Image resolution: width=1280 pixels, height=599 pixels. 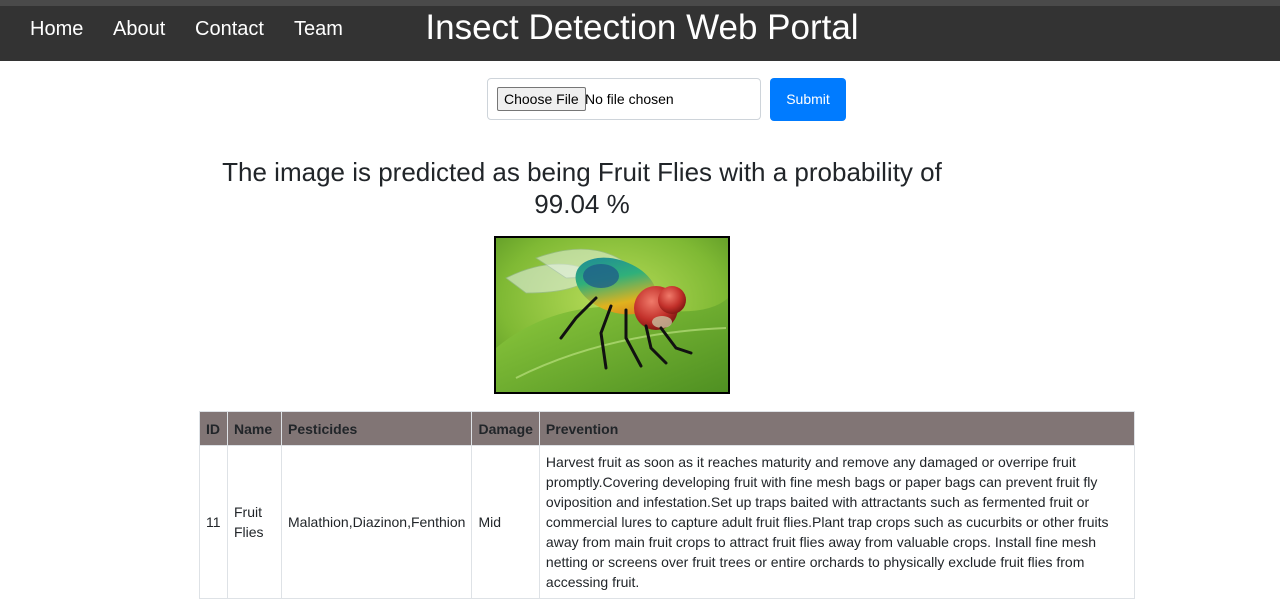 What do you see at coordinates (213, 522) in the screenshot?
I see `cell-id: 11` at bounding box center [213, 522].